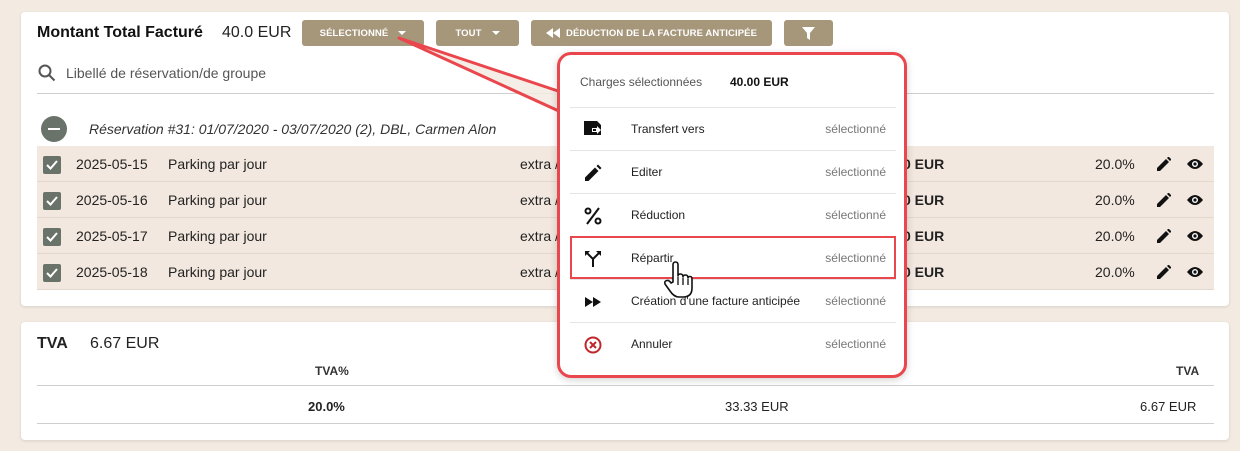 Image resolution: width=1240 pixels, height=451 pixels. I want to click on rewind-icon, so click(552, 33).